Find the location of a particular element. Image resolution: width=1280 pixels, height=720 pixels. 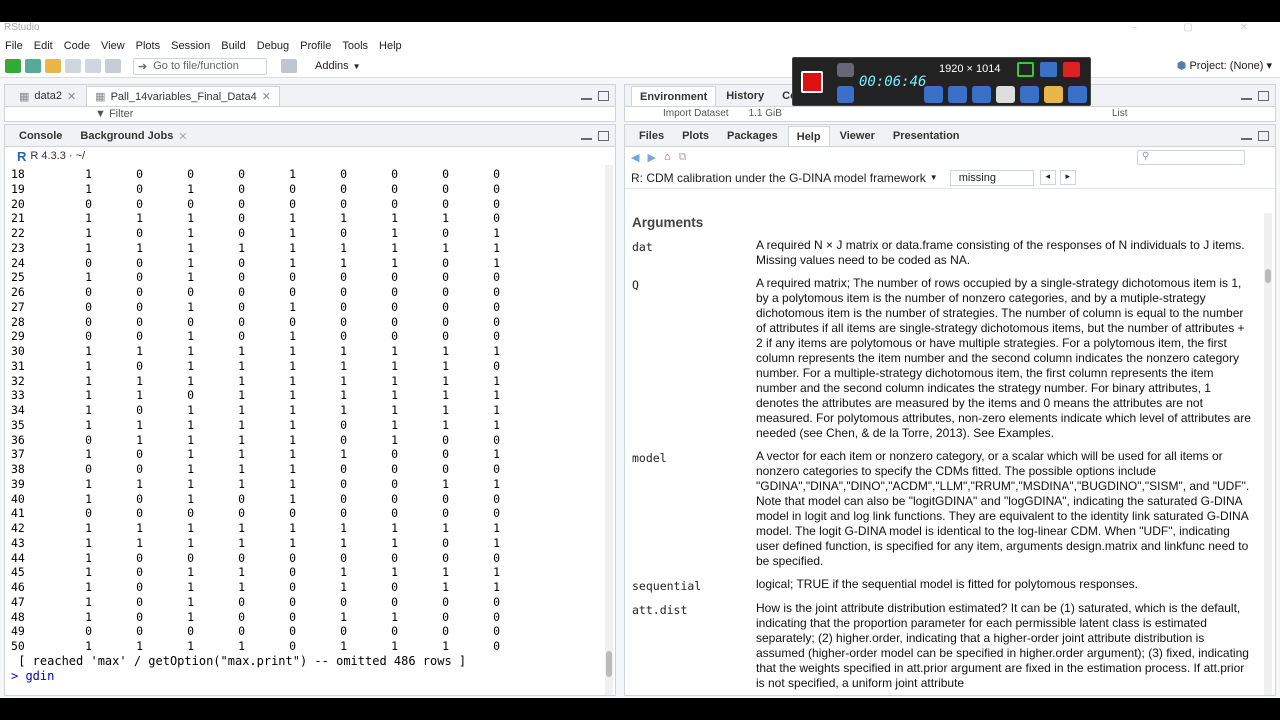

tab-background-jobs: Background Jobs ✕ is located at coordinates (133, 136).